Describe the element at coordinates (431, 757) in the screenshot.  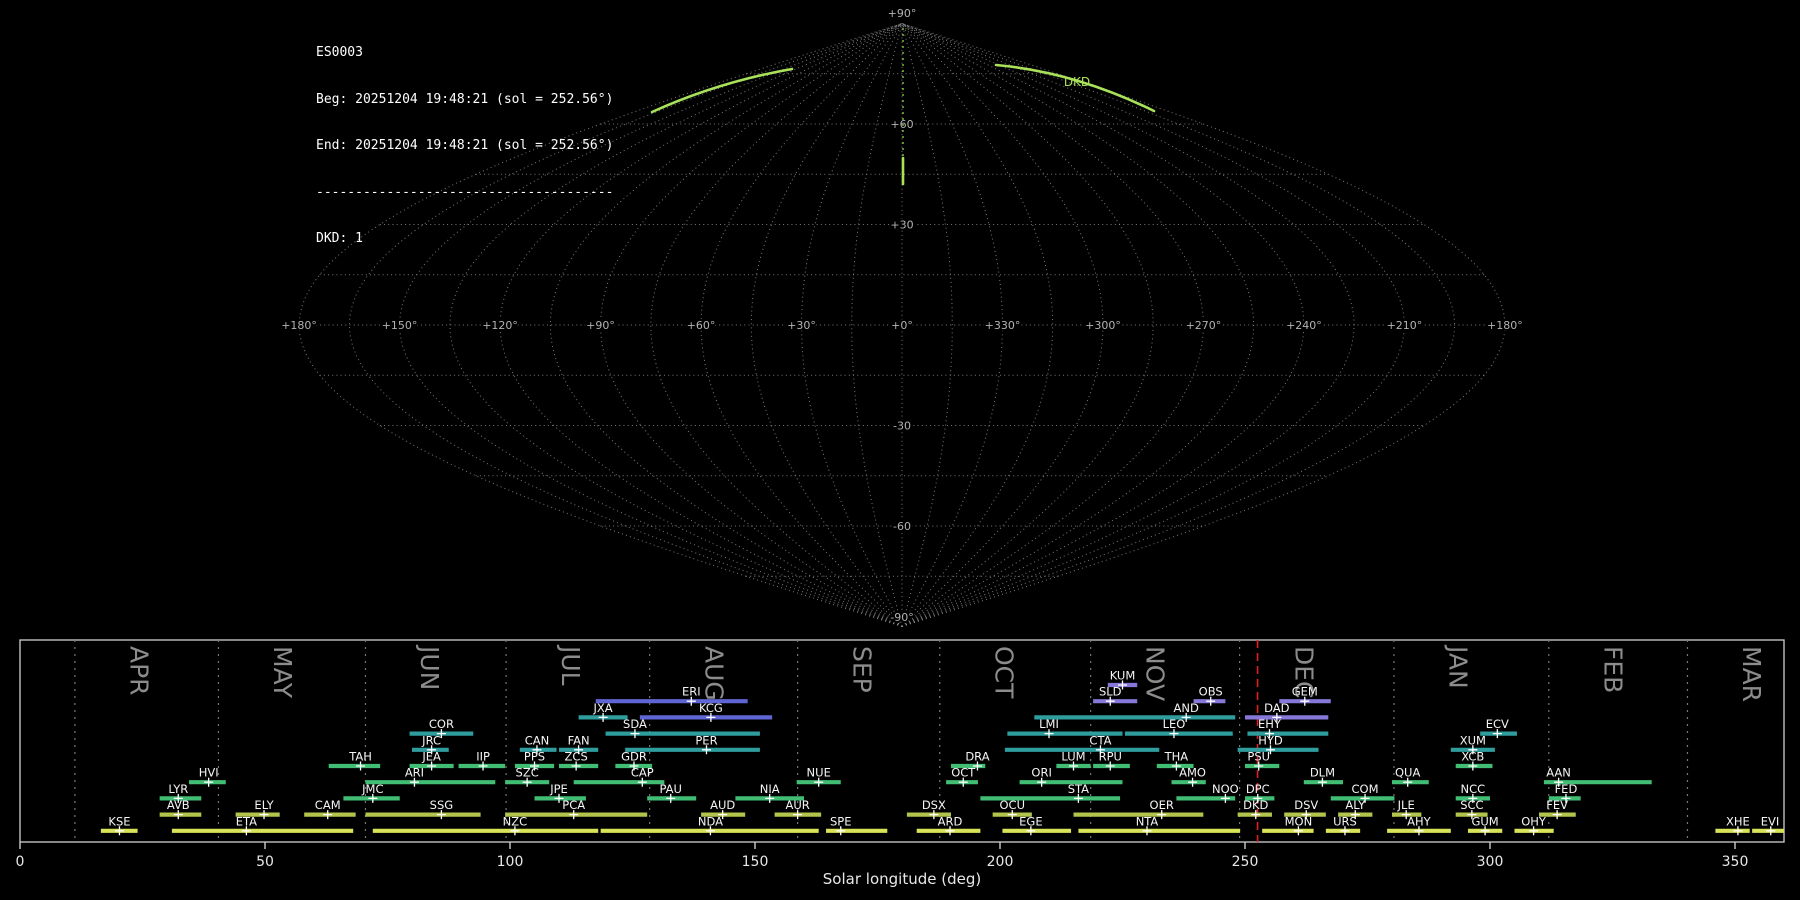
I see `shower-code-label: JEA` at that location.